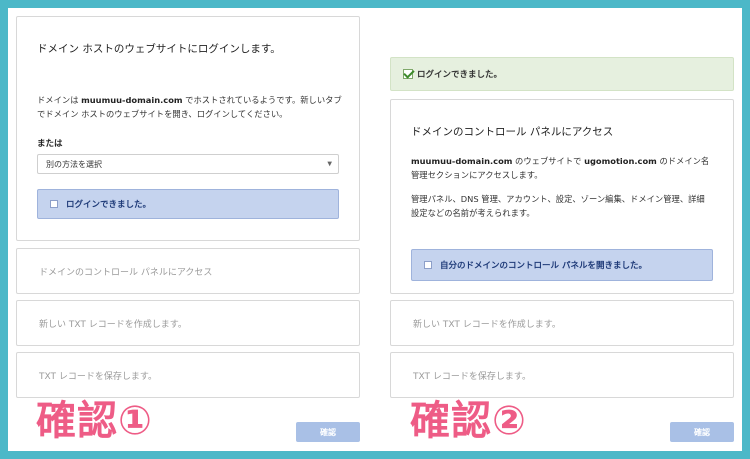 The height and width of the screenshot is (459, 750). I want to click on method-select-value: 別の方法を選択, so click(74, 164).